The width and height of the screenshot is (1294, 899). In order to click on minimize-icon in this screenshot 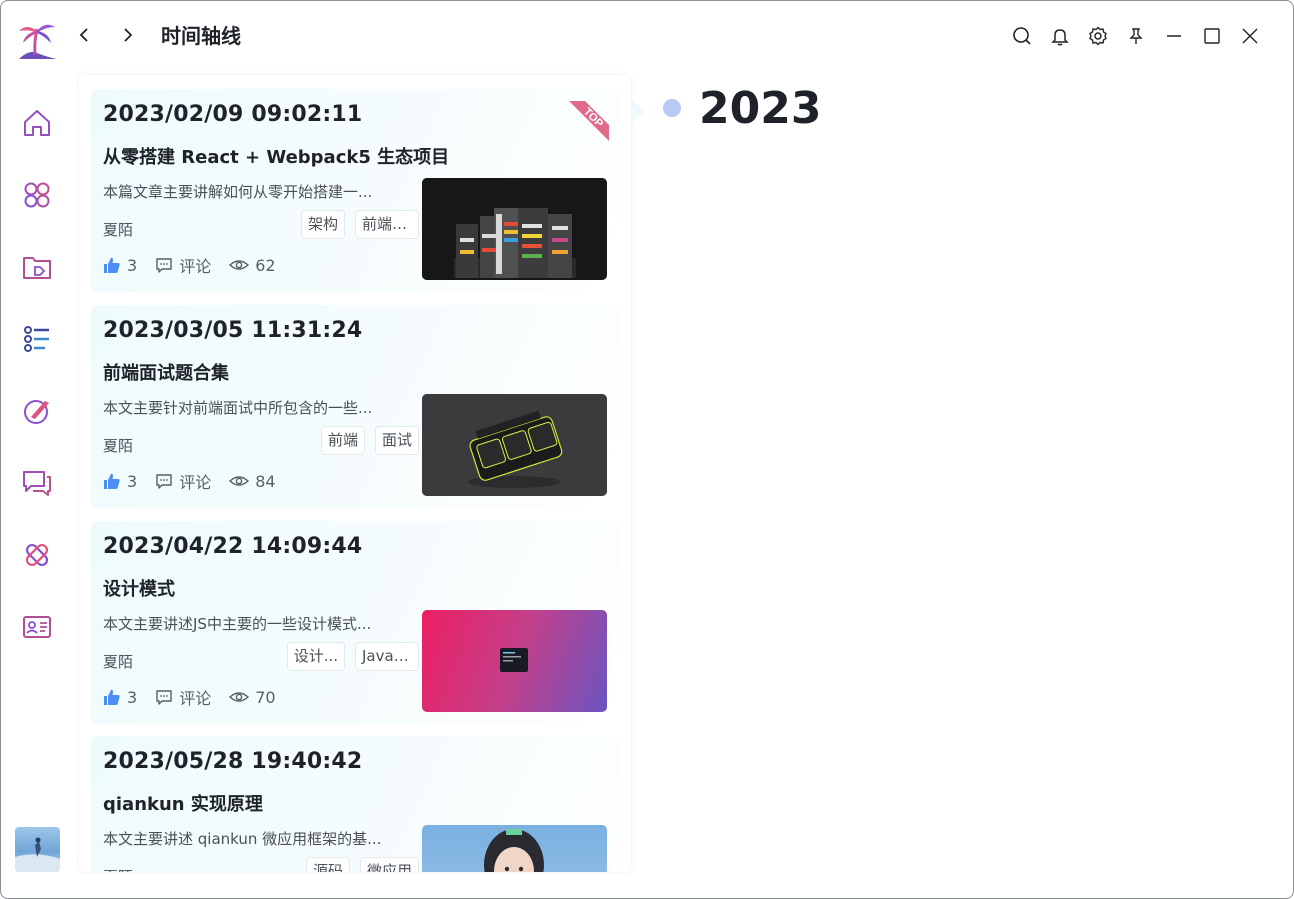, I will do `click(1174, 36)`.